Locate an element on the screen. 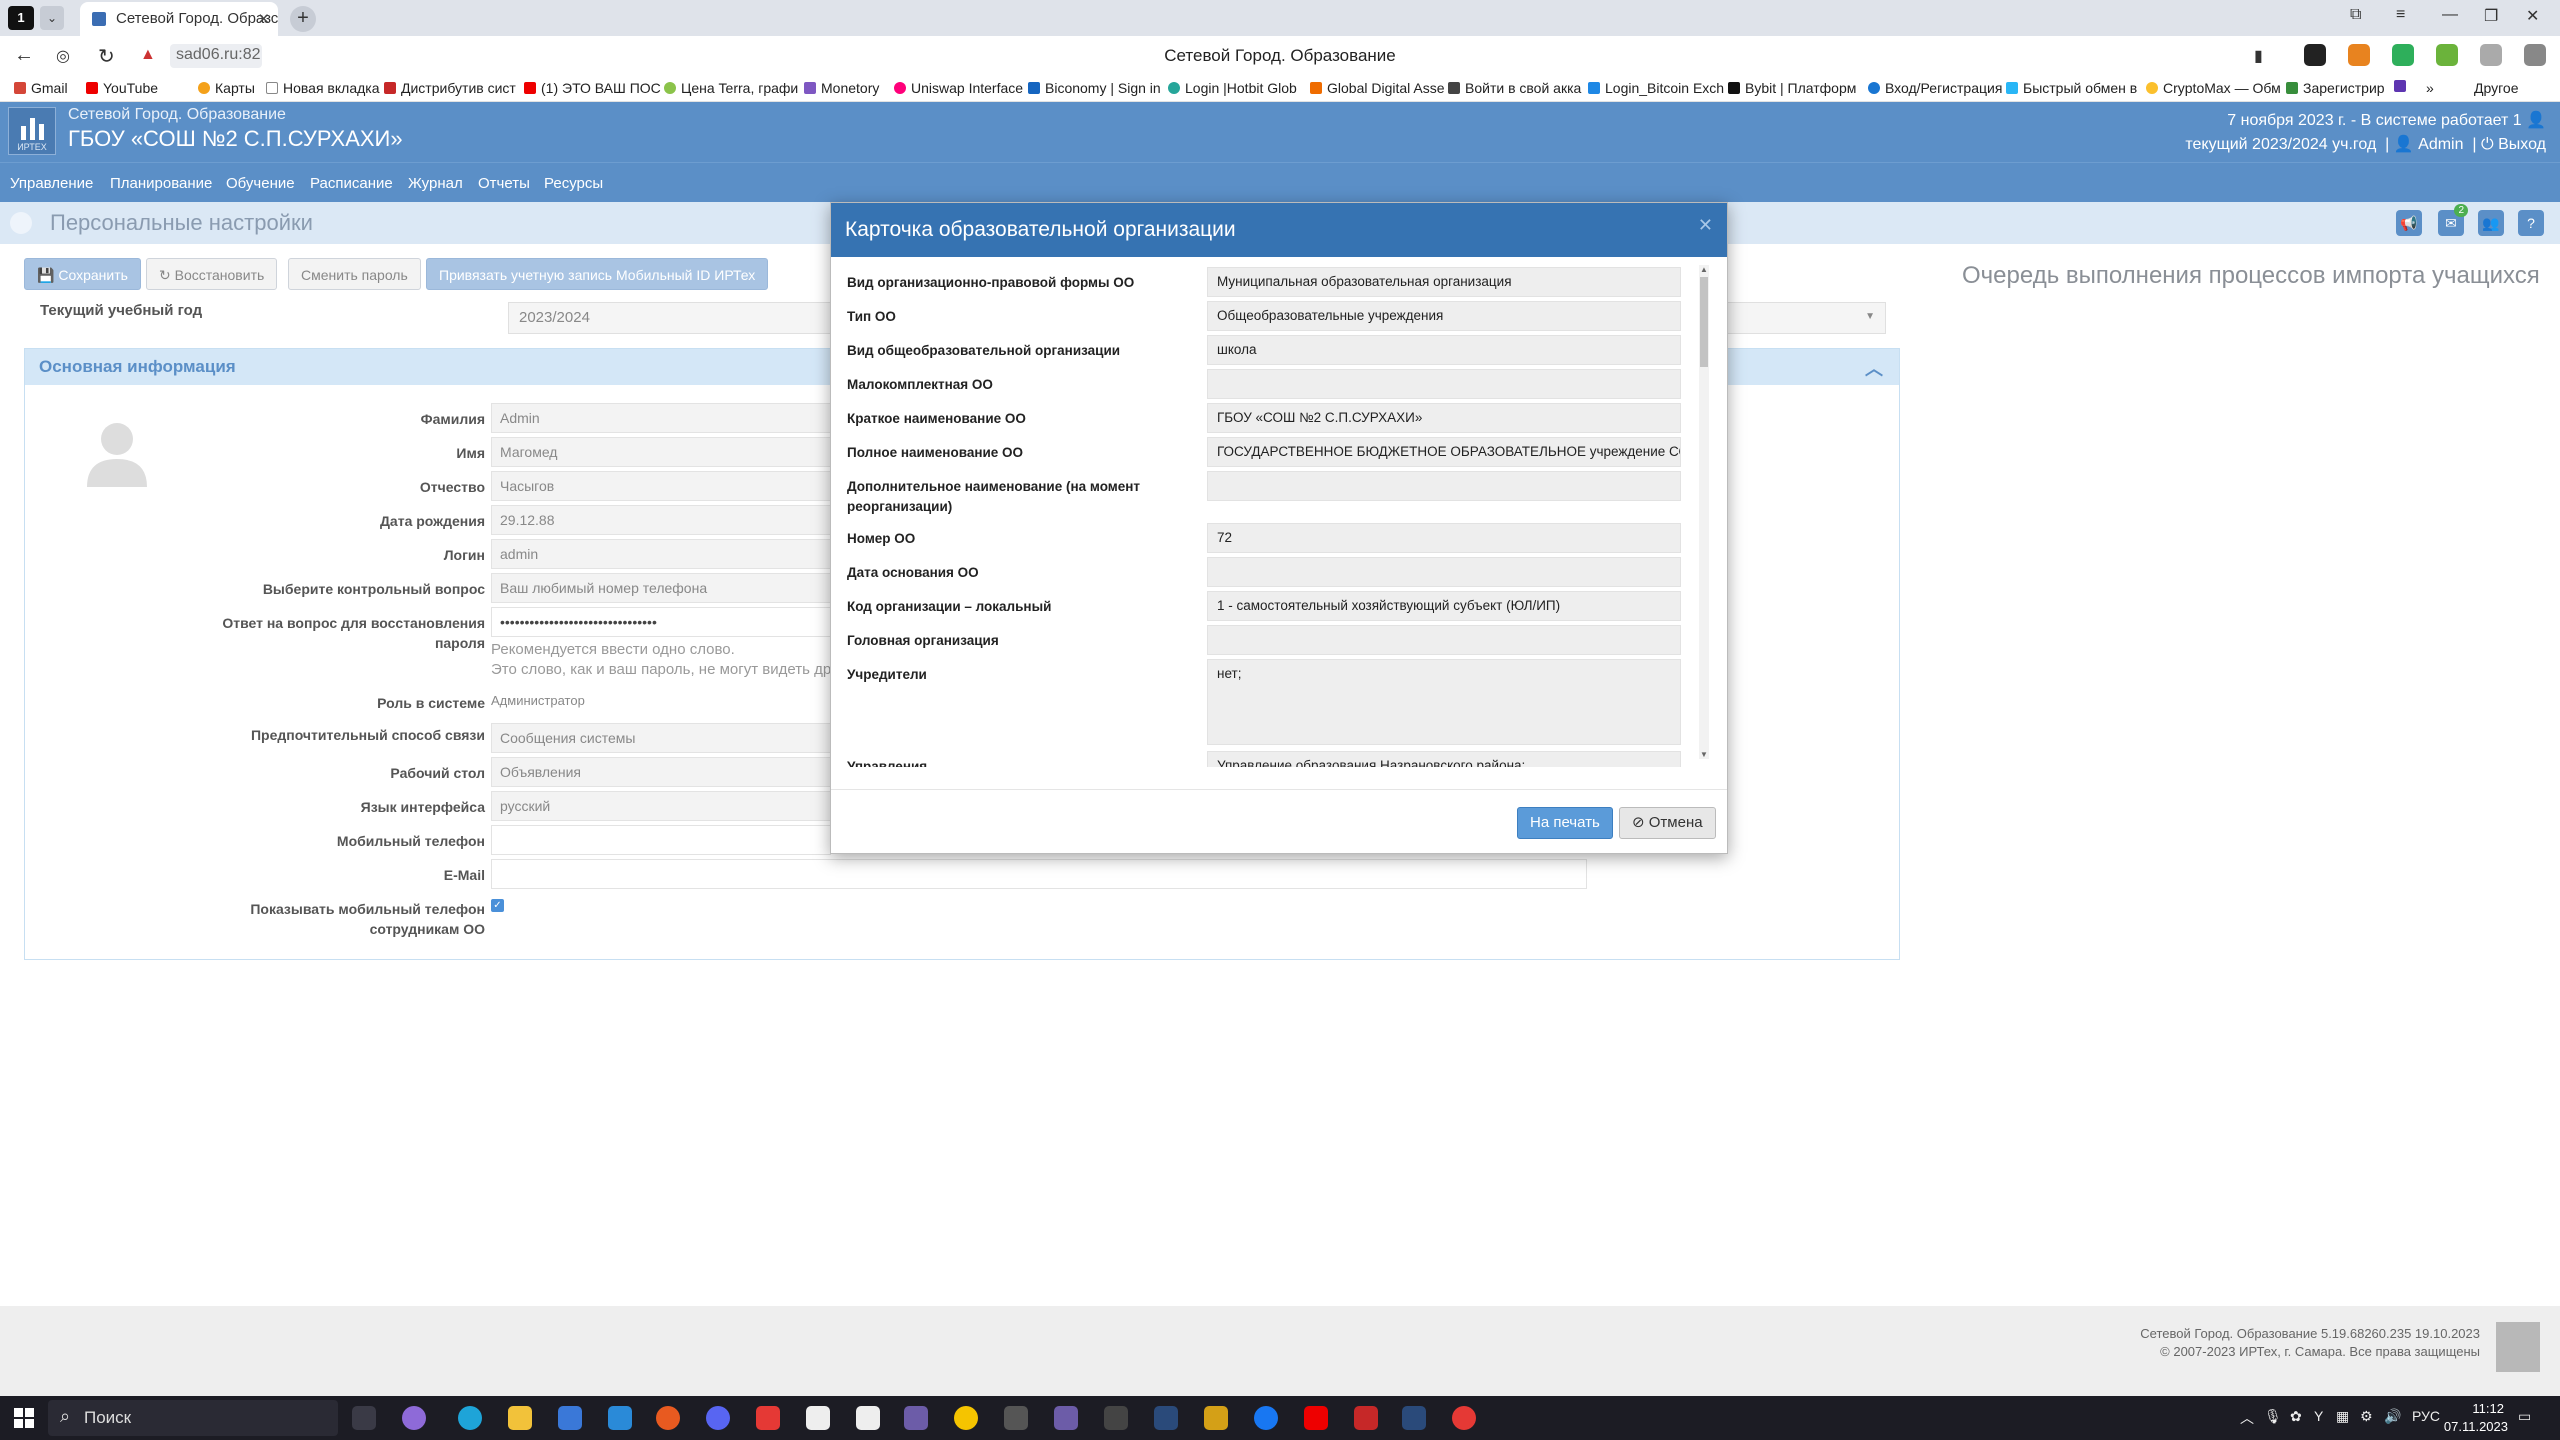 The width and height of the screenshot is (2560, 1440). browser-tab-active: Сетевой Город. Образс ✕ is located at coordinates (179, 19).